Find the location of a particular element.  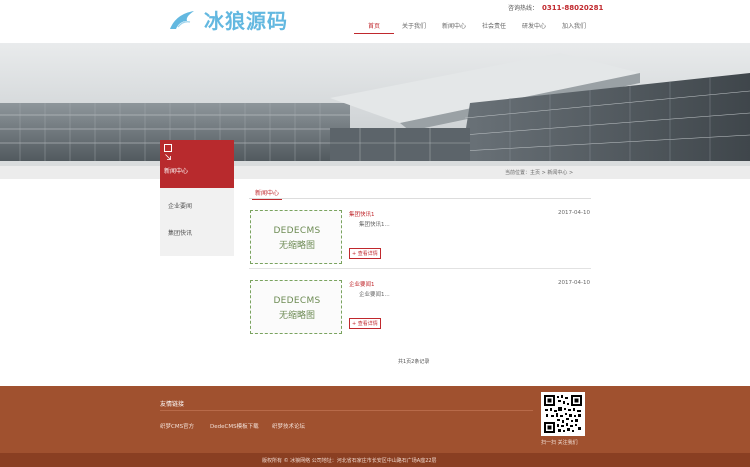

logo-text: 冰狼源码 is located at coordinates (246, 21).